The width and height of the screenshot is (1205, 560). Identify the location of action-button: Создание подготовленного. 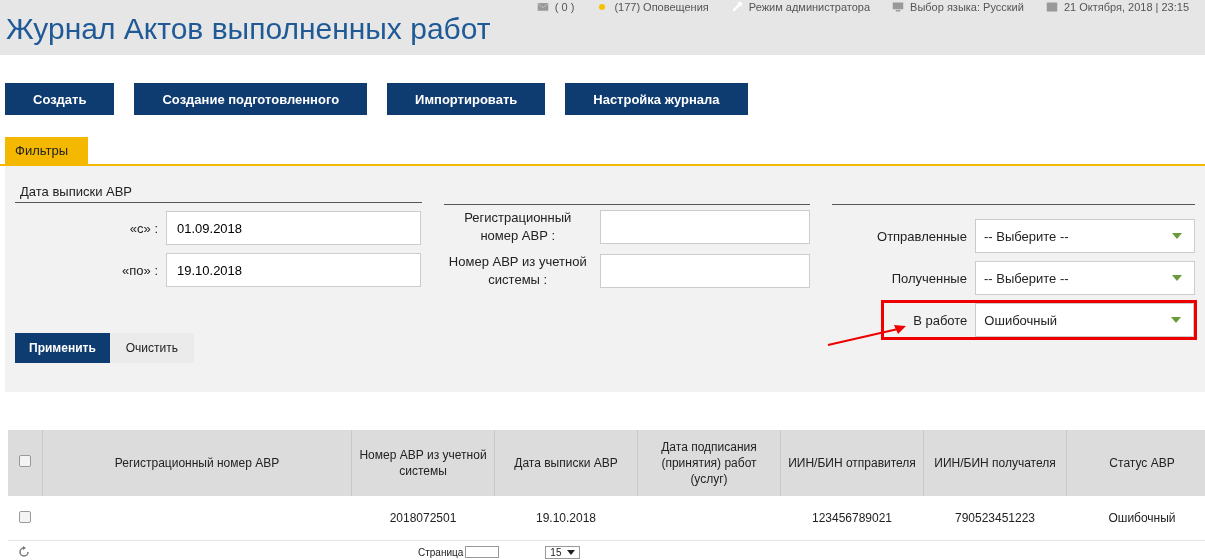
(251, 99).